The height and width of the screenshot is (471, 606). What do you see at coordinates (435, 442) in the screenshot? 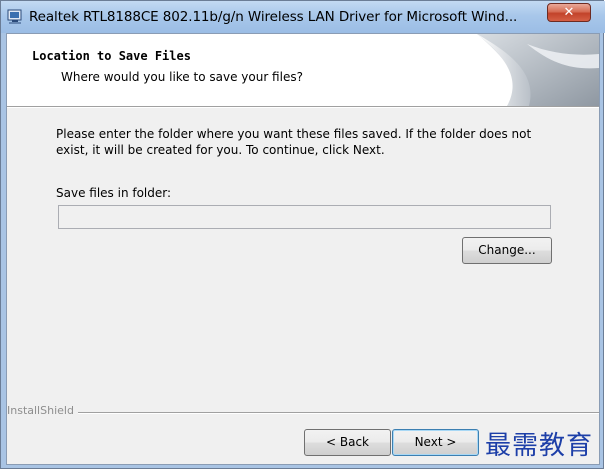
I see `next-button: Next >` at bounding box center [435, 442].